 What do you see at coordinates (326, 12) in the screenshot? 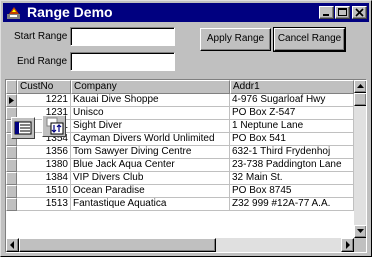
I see `minimize-icon` at bounding box center [326, 12].